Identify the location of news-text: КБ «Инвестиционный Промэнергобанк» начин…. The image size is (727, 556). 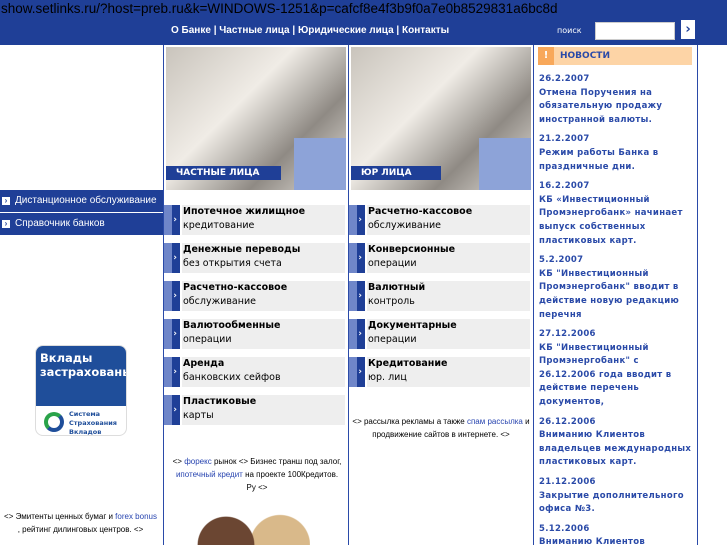
(611, 220).